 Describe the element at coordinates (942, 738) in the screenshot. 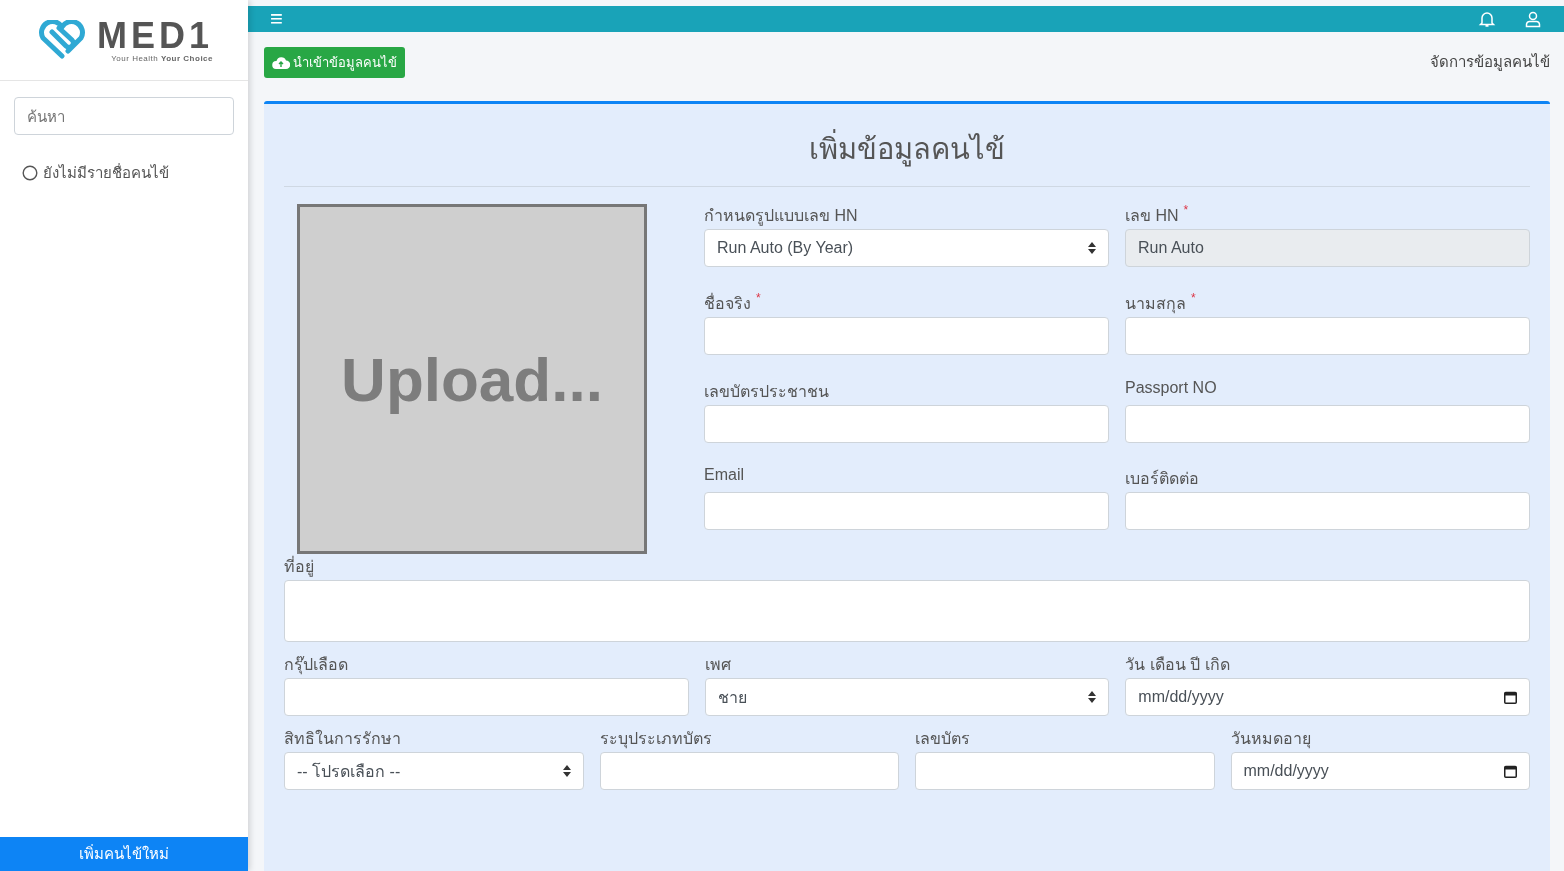

I see `field-label: เลขบัตร` at that location.